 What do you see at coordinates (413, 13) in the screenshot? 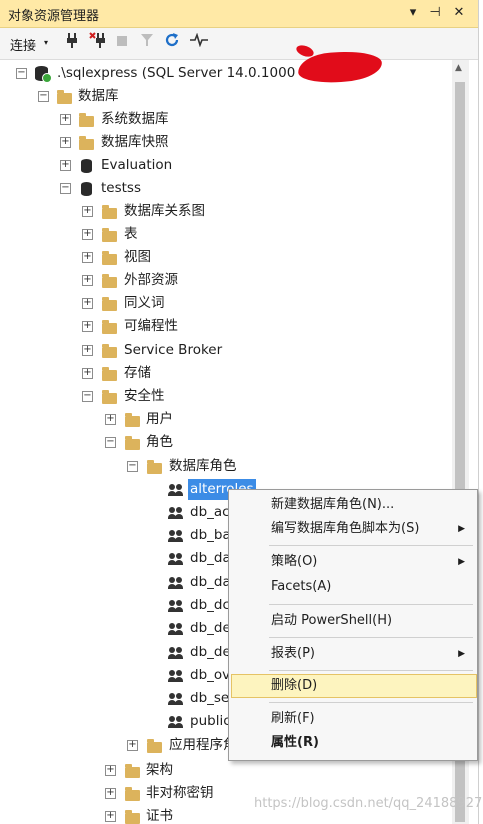
I see `dropdown-icon: ▾` at bounding box center [413, 13].